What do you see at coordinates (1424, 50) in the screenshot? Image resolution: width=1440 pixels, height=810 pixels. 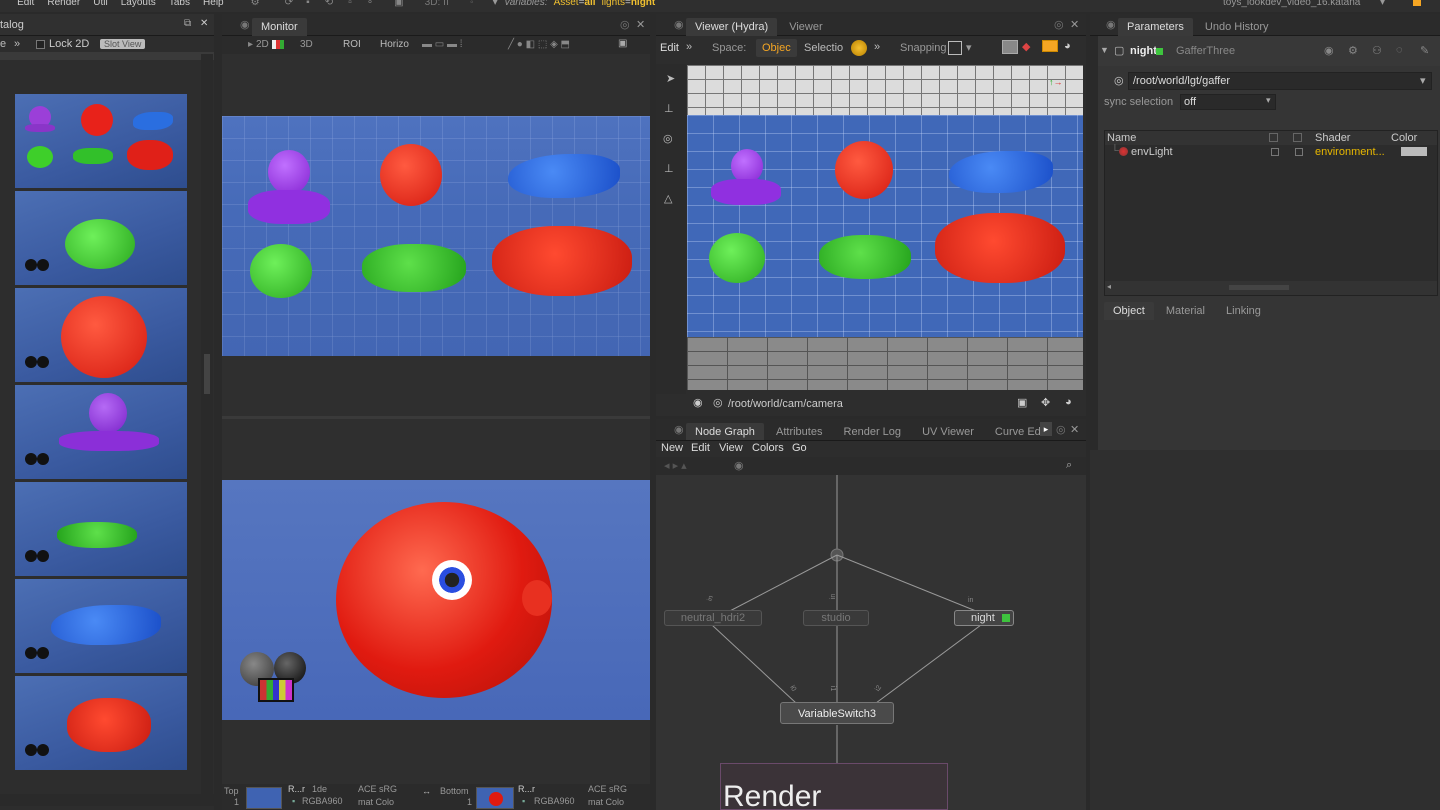 I see `pin-icon: ✎` at bounding box center [1424, 50].